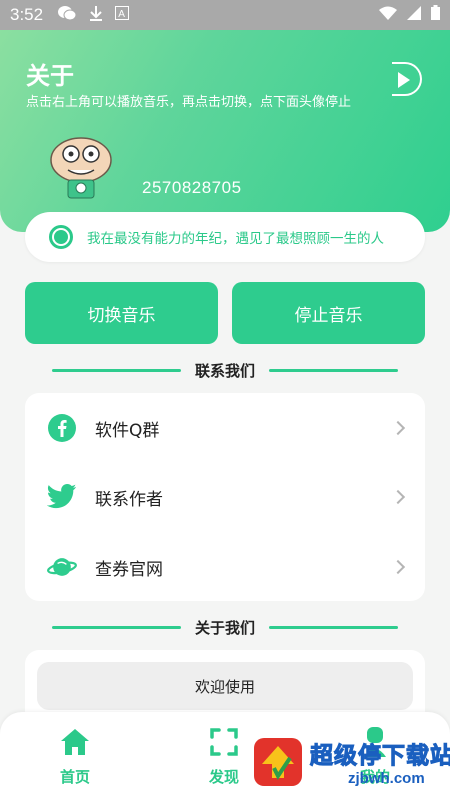 The height and width of the screenshot is (800, 450). I want to click on facebook-icon, so click(62, 428).